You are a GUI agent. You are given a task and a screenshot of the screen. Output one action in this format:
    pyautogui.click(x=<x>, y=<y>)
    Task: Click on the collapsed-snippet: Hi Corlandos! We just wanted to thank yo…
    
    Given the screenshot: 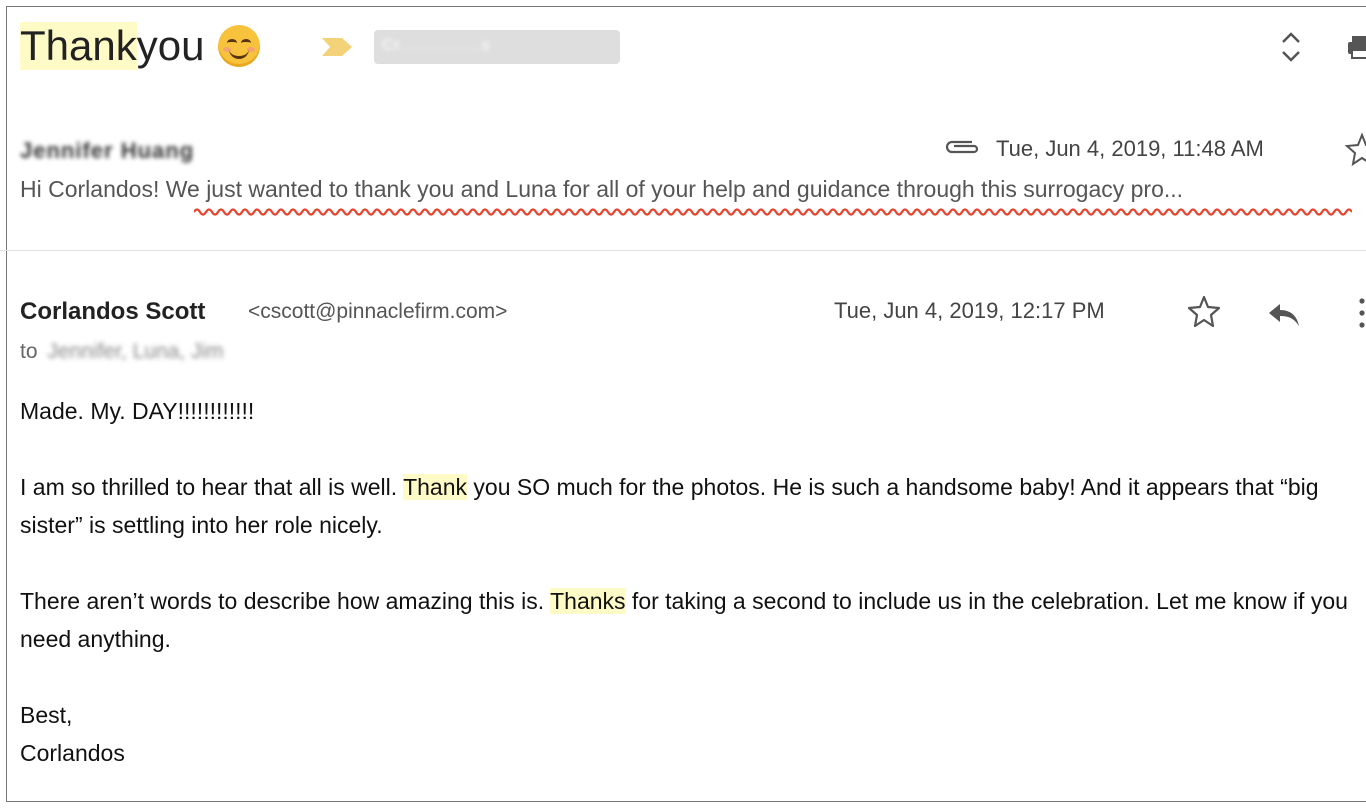 What is the action you would take?
    pyautogui.click(x=602, y=189)
    